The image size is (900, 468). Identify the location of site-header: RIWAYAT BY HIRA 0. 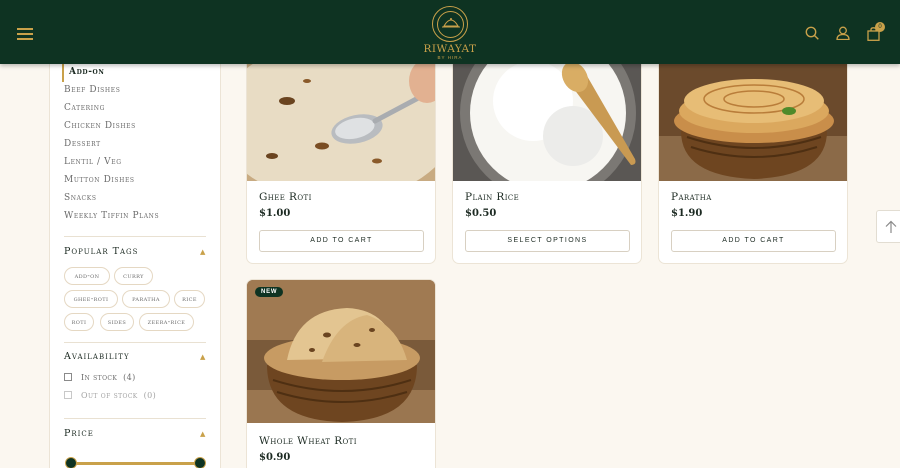
(450, 32).